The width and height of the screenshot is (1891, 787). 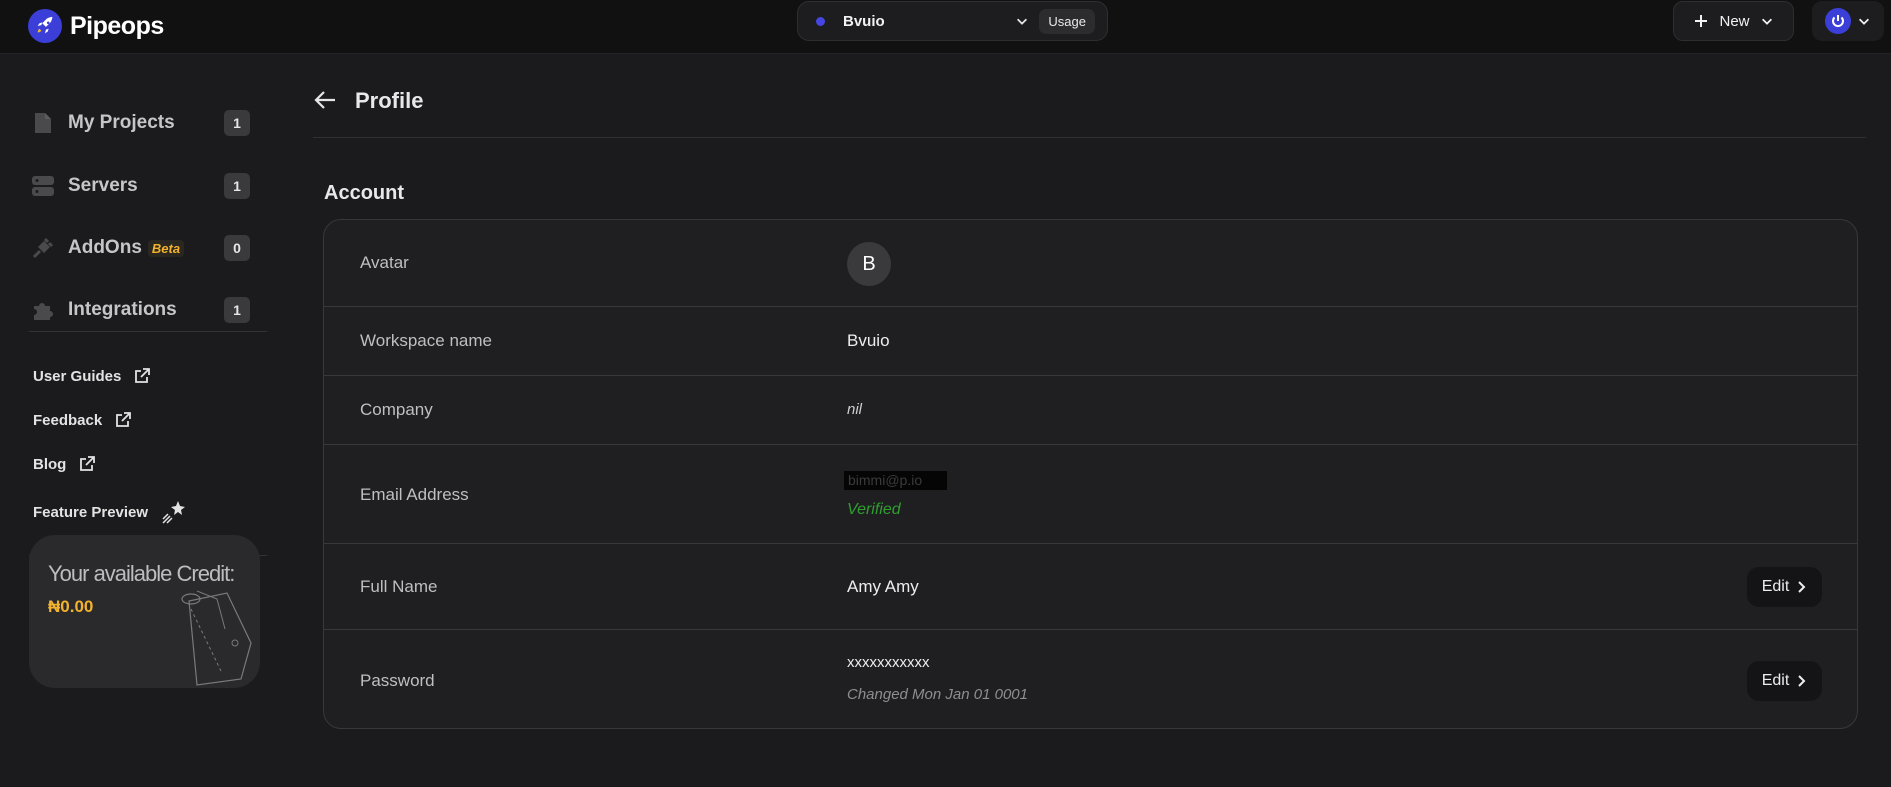 What do you see at coordinates (1090, 263) in the screenshot?
I see `avatar-row: Avatar B` at bounding box center [1090, 263].